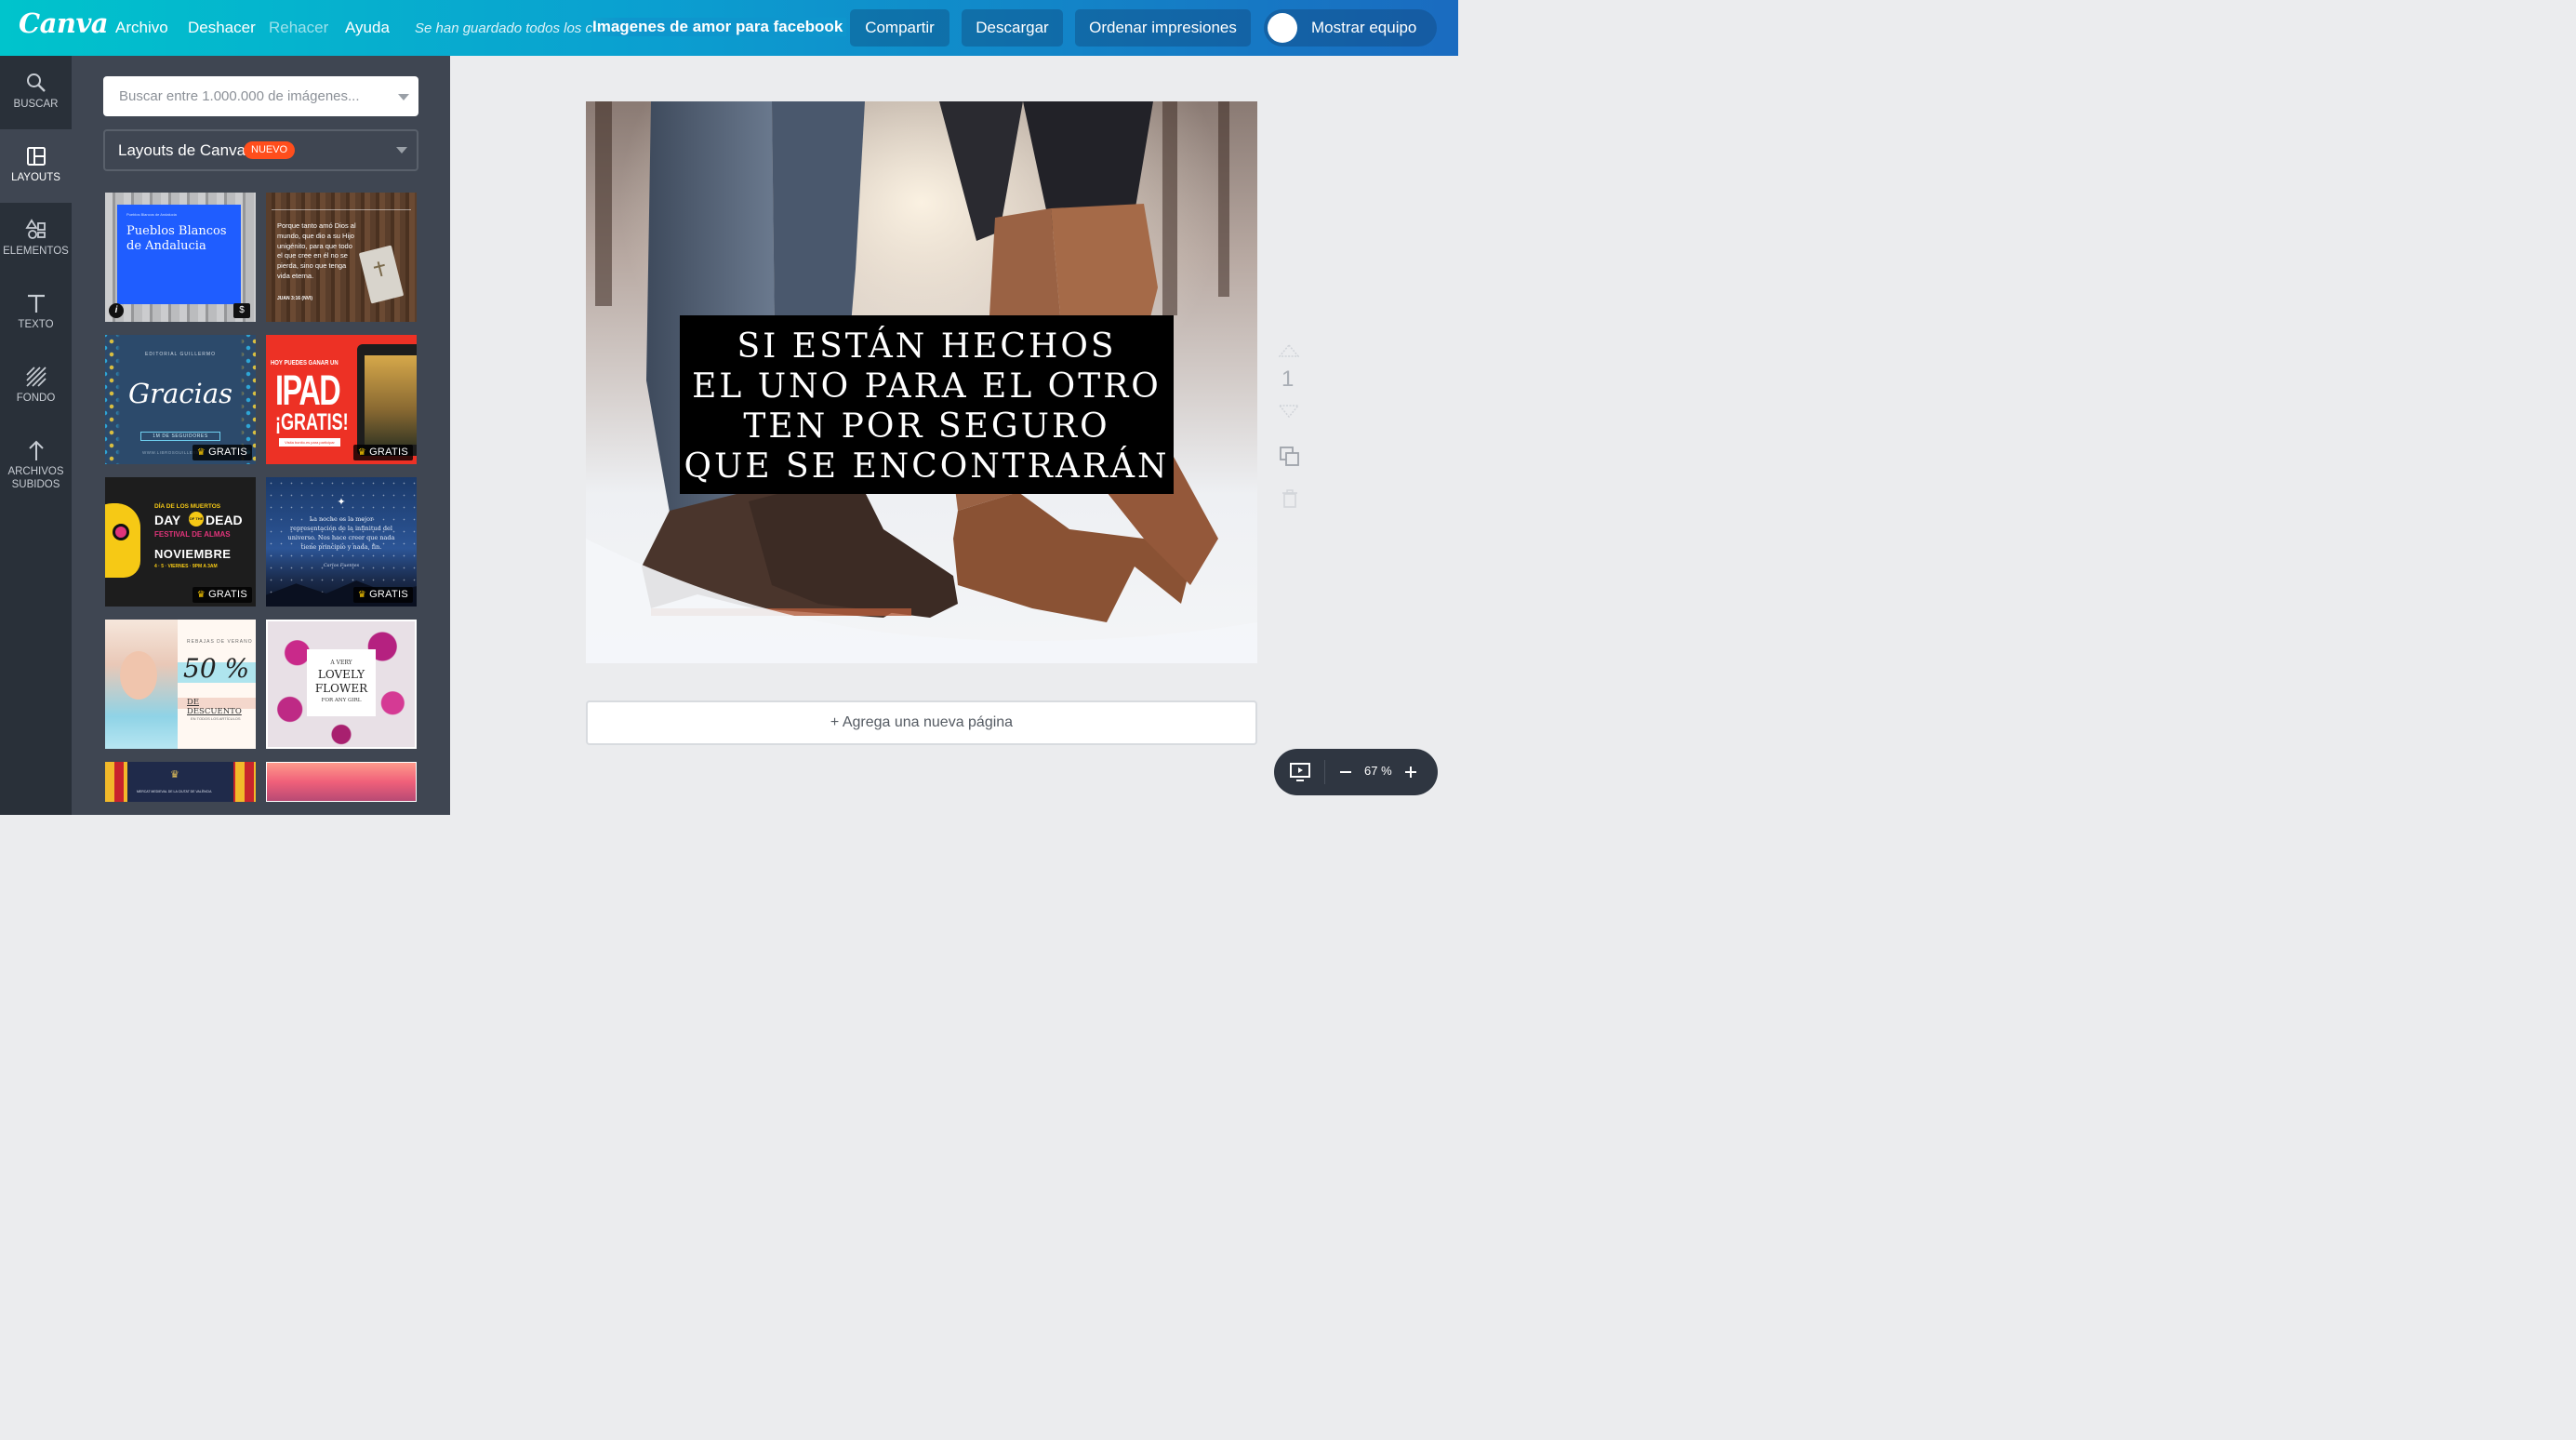 The width and height of the screenshot is (2576, 1440). I want to click on ipad-device, so click(387, 400).